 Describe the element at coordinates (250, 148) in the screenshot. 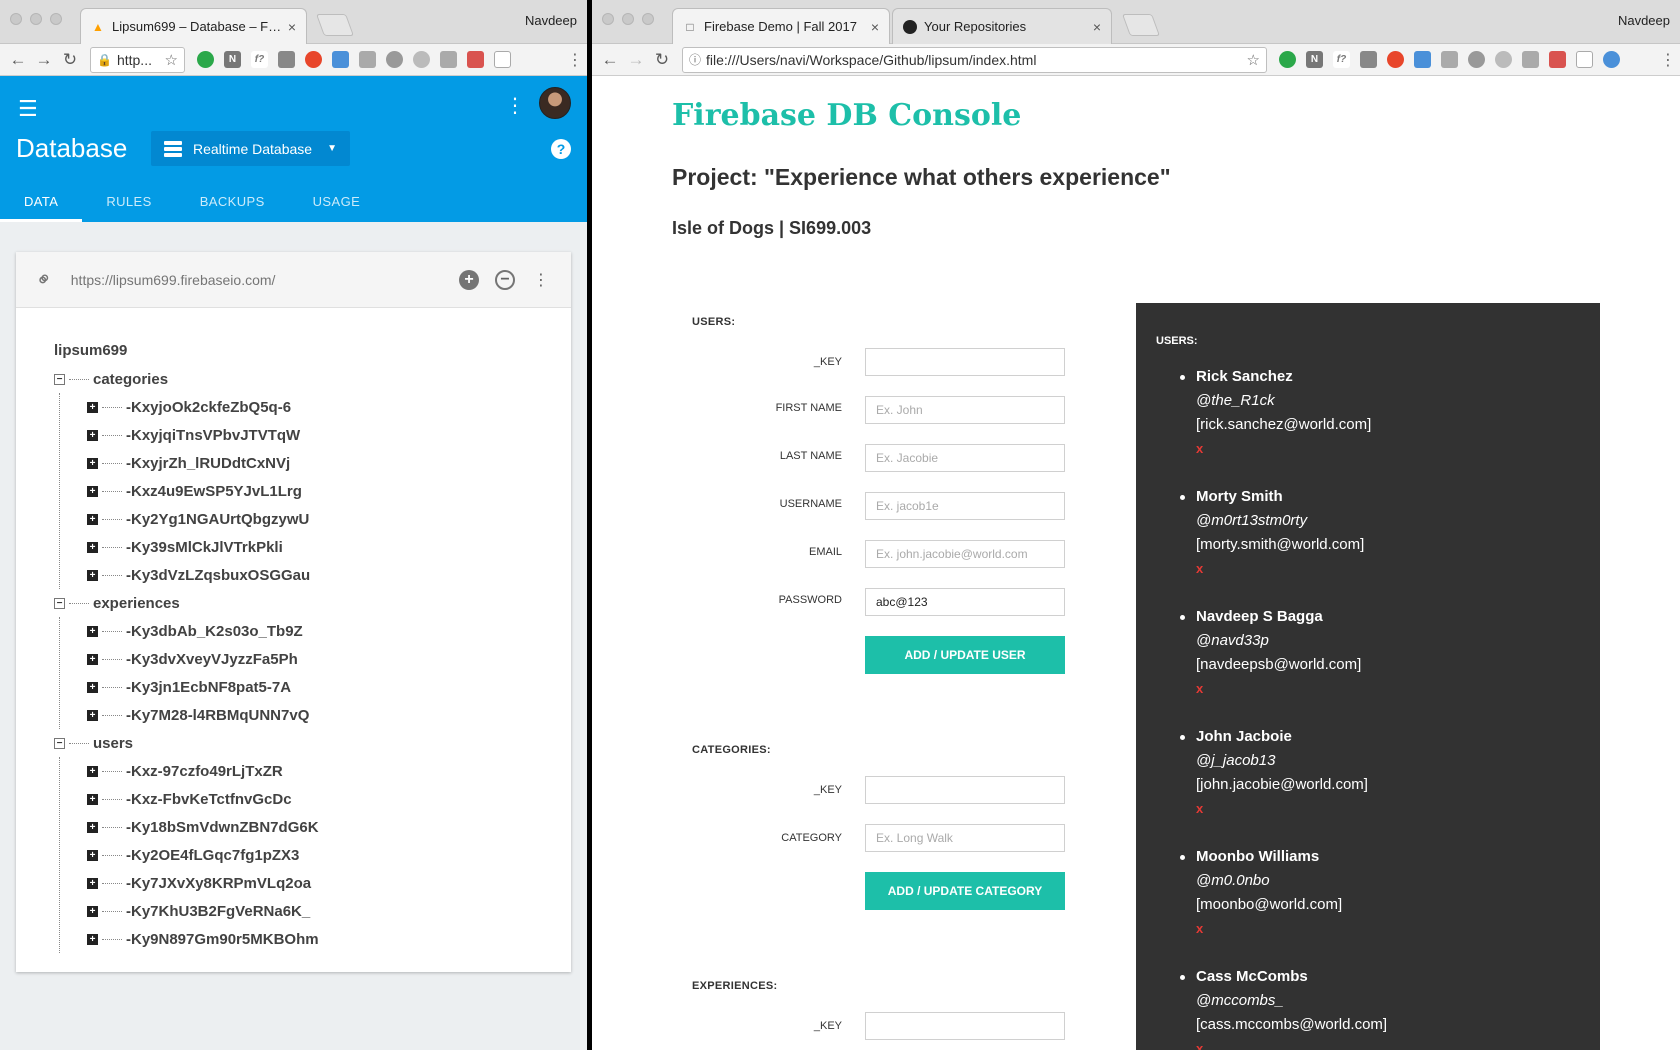

I see `database-selector: Realtime Database ▼` at that location.